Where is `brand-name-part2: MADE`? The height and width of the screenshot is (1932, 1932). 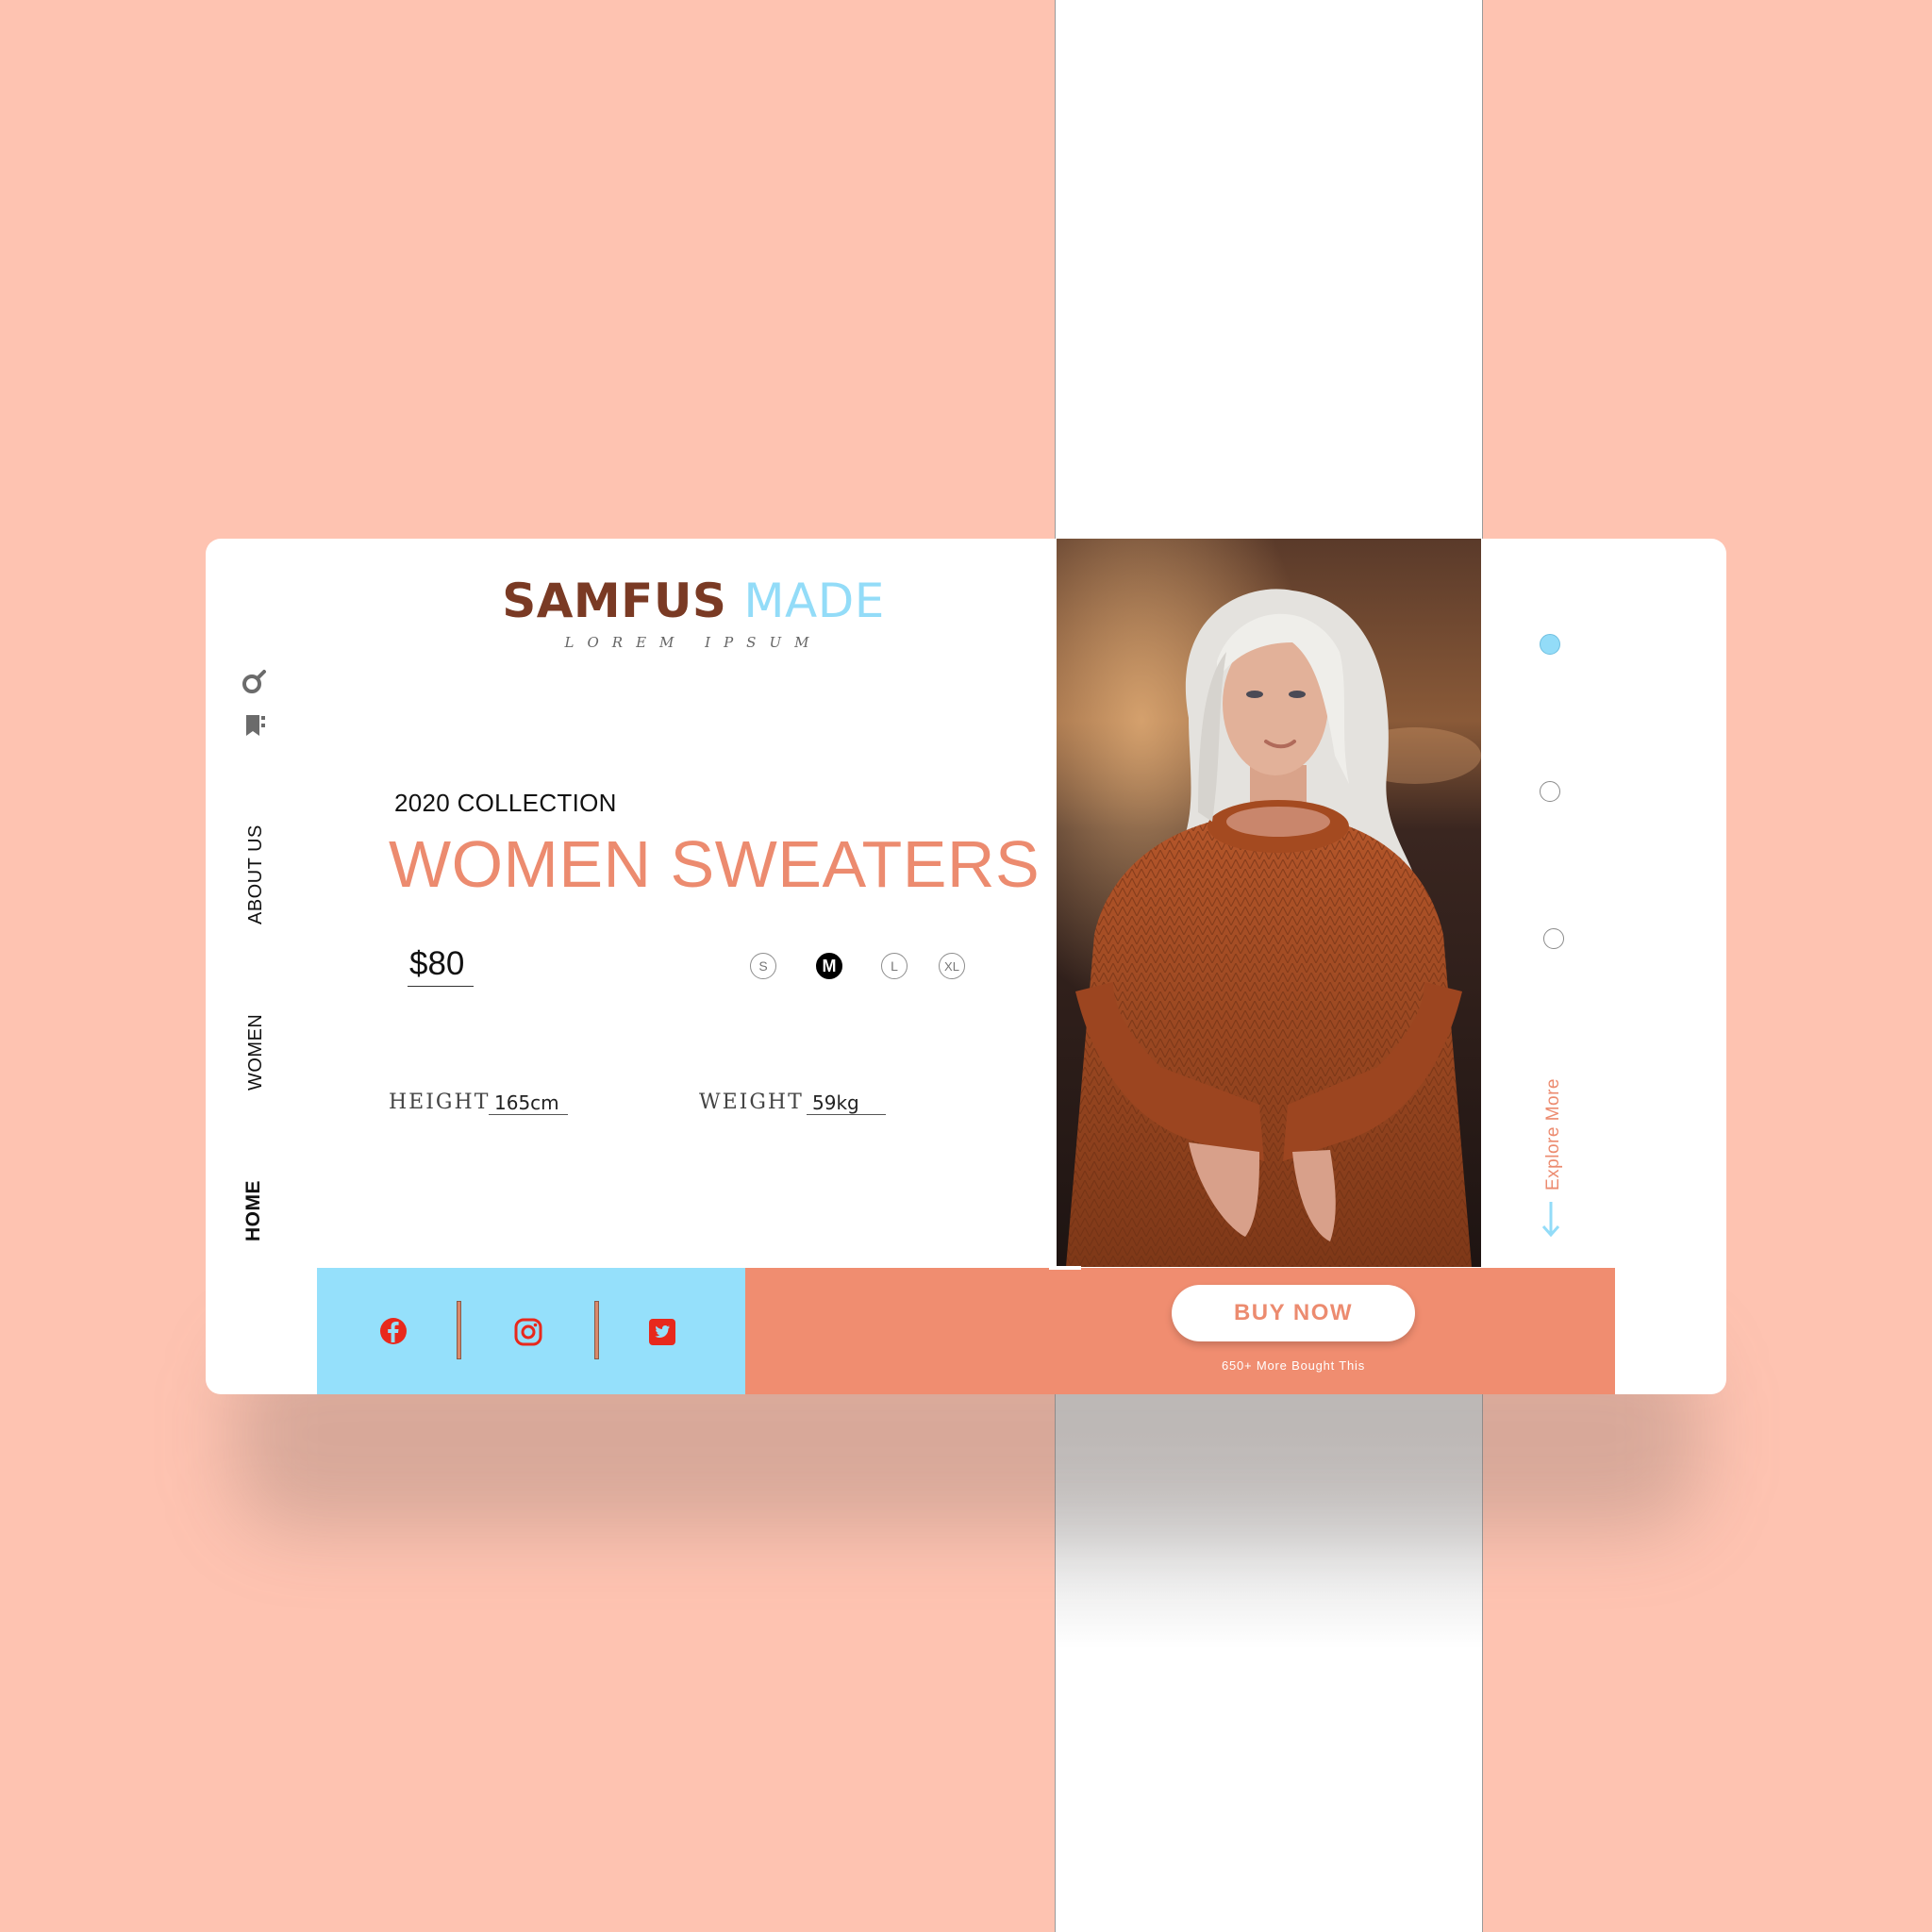 brand-name-part2: MADE is located at coordinates (814, 601).